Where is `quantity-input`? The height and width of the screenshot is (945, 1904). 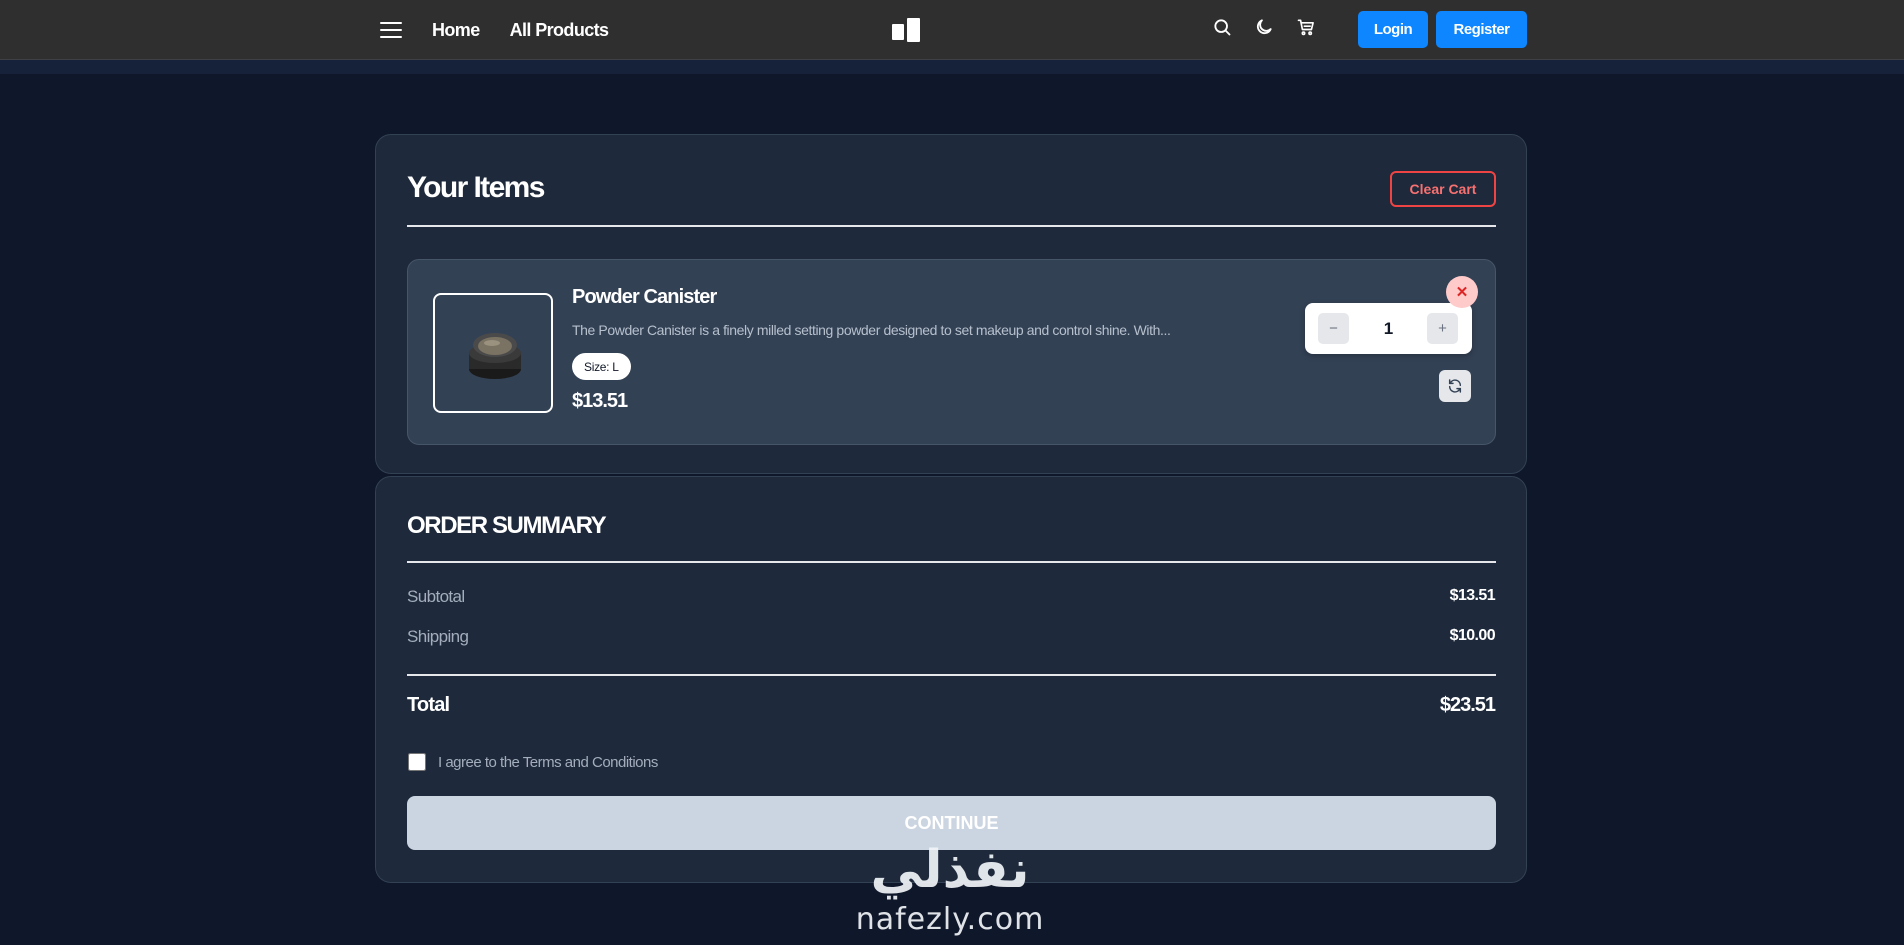
quantity-input is located at coordinates (1388, 328).